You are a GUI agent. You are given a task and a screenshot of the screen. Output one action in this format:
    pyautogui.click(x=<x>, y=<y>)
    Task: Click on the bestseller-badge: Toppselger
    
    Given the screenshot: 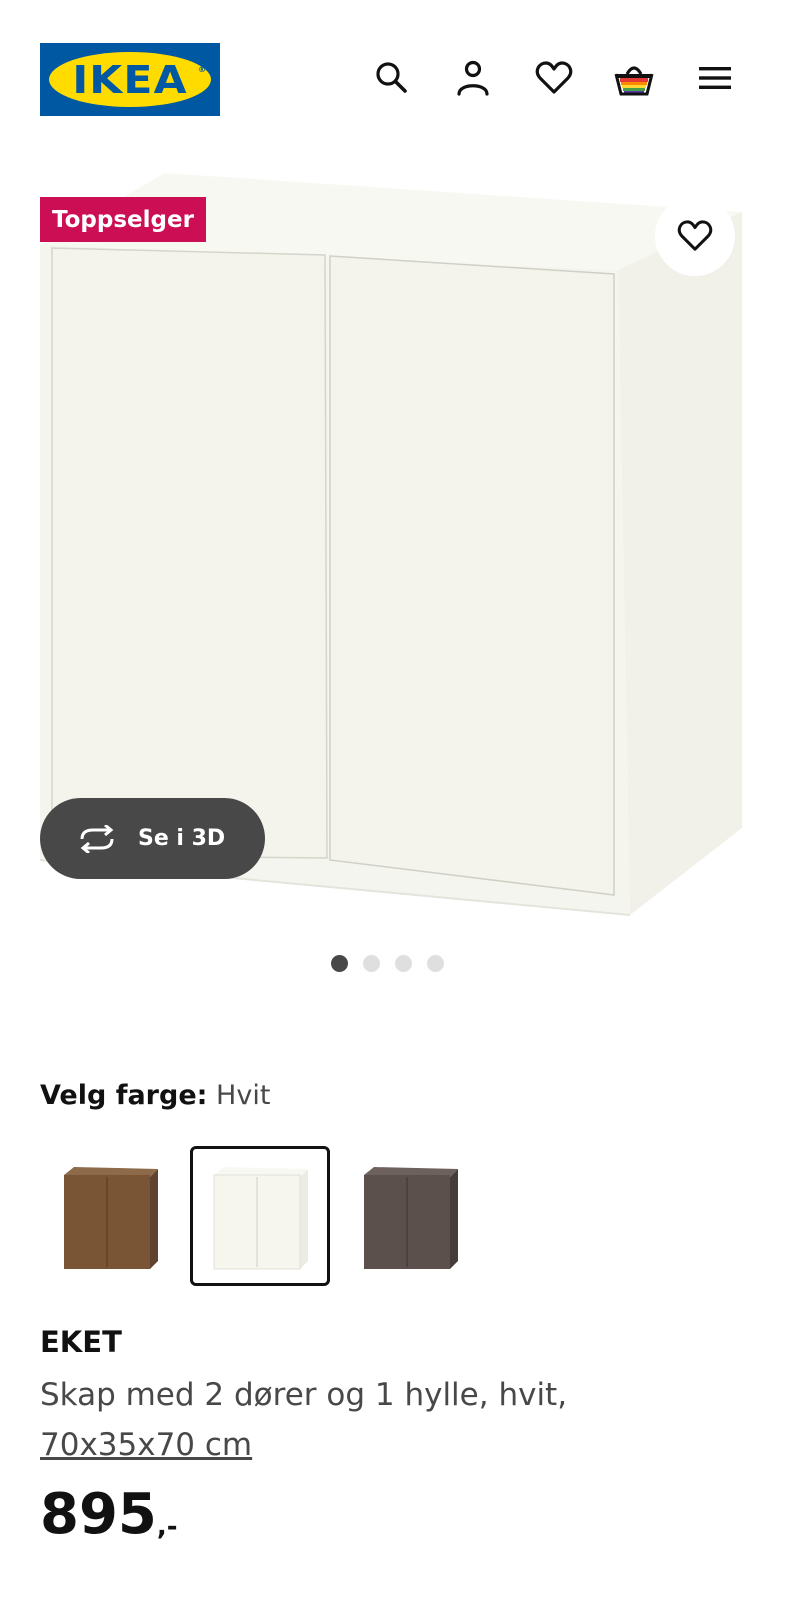 What is the action you would take?
    pyautogui.click(x=123, y=219)
    